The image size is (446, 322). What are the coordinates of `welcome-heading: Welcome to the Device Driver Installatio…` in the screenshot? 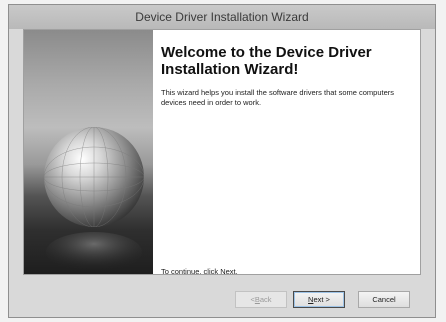 It's located at (266, 61).